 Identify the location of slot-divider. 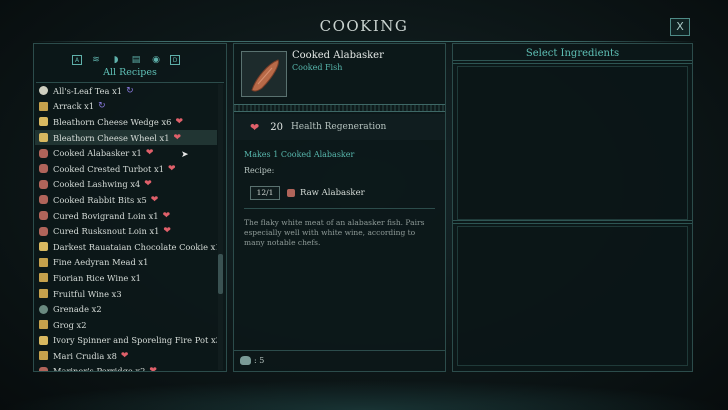
(572, 222).